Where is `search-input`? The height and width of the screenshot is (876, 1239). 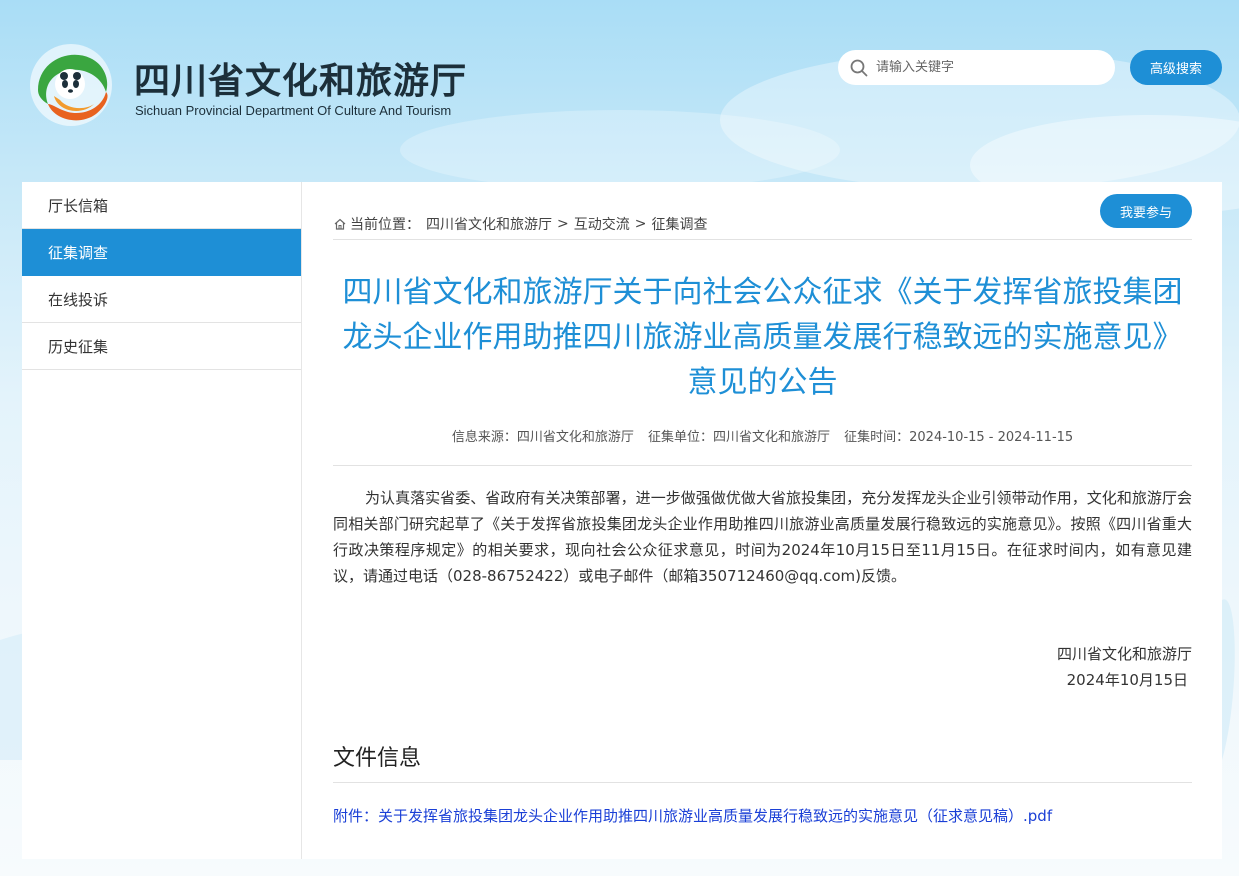
search-input is located at coordinates (986, 67).